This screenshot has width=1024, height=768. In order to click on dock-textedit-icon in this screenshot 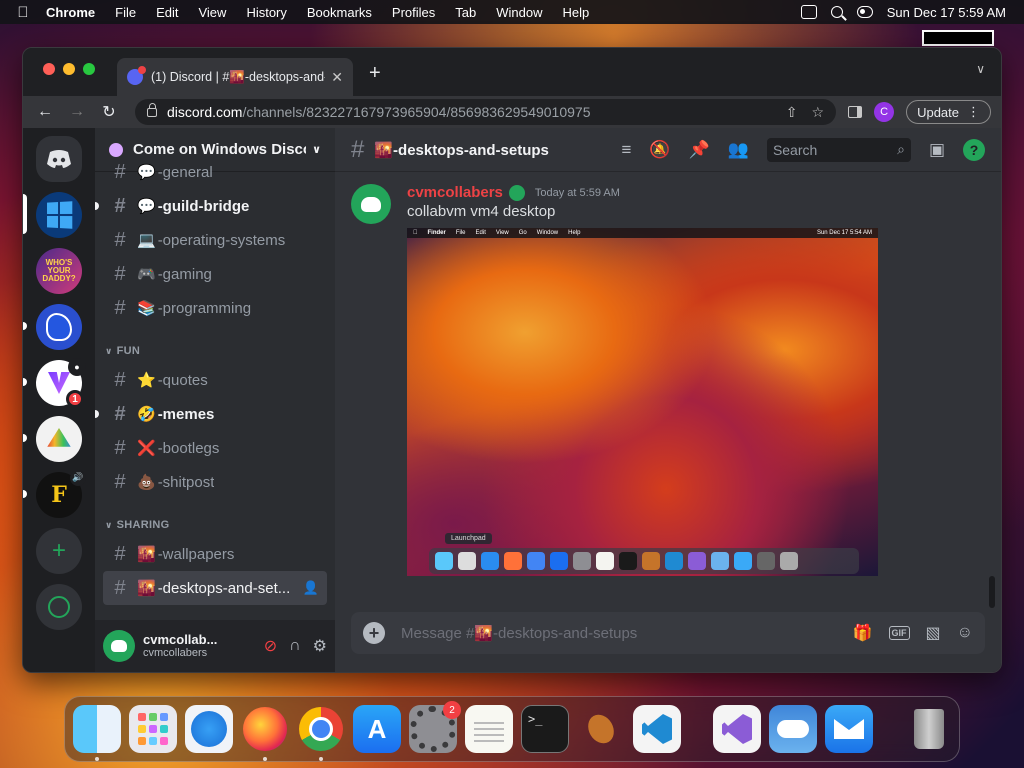, I will do `click(489, 729)`.